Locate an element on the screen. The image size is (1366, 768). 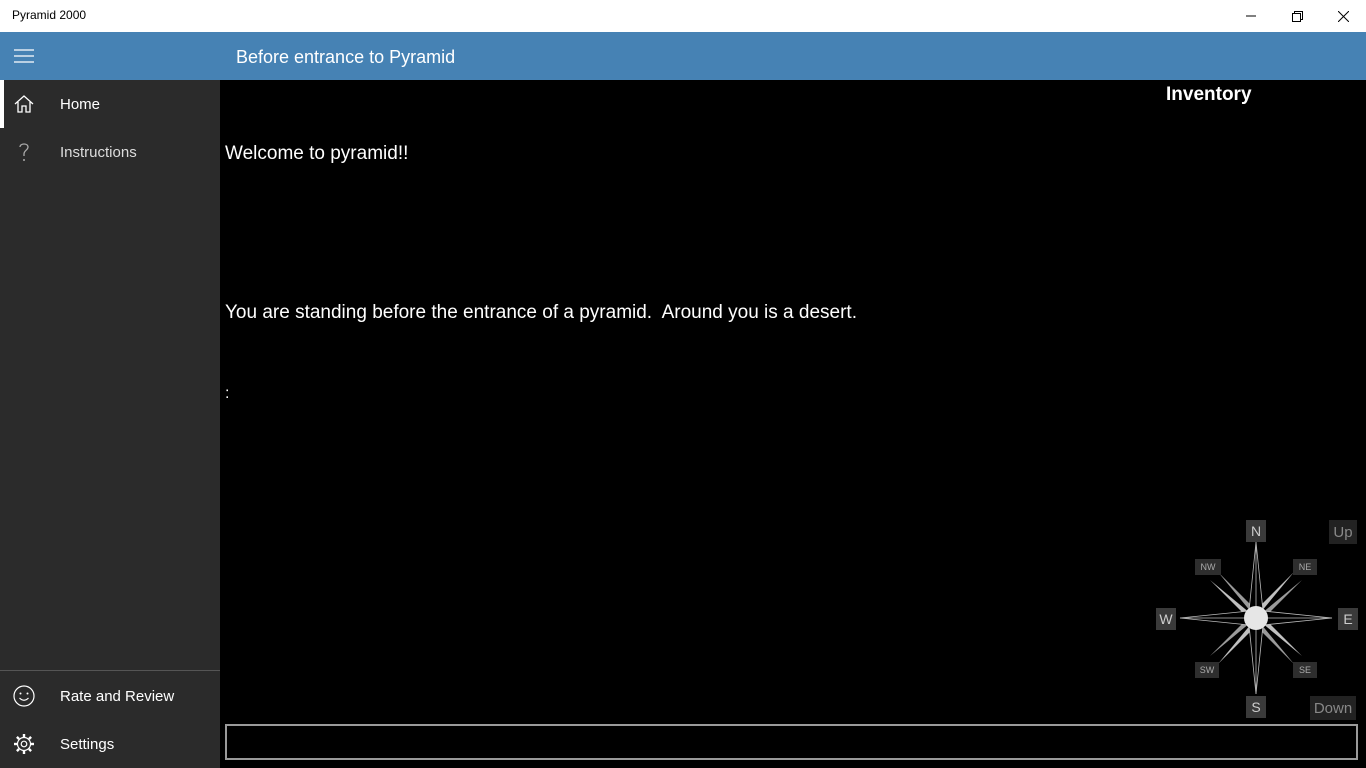
output-line: : is located at coordinates (227, 393).